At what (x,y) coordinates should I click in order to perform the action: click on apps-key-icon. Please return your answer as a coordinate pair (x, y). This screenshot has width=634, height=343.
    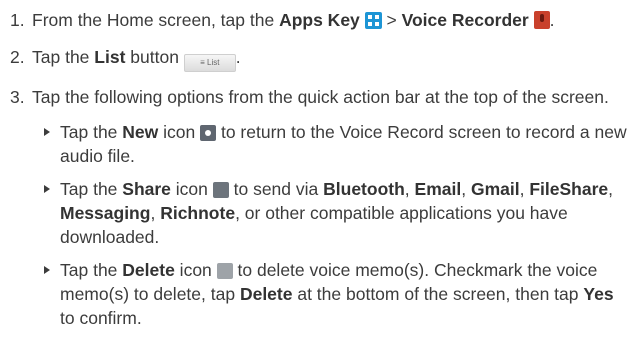
    Looking at the image, I should click on (373, 20).